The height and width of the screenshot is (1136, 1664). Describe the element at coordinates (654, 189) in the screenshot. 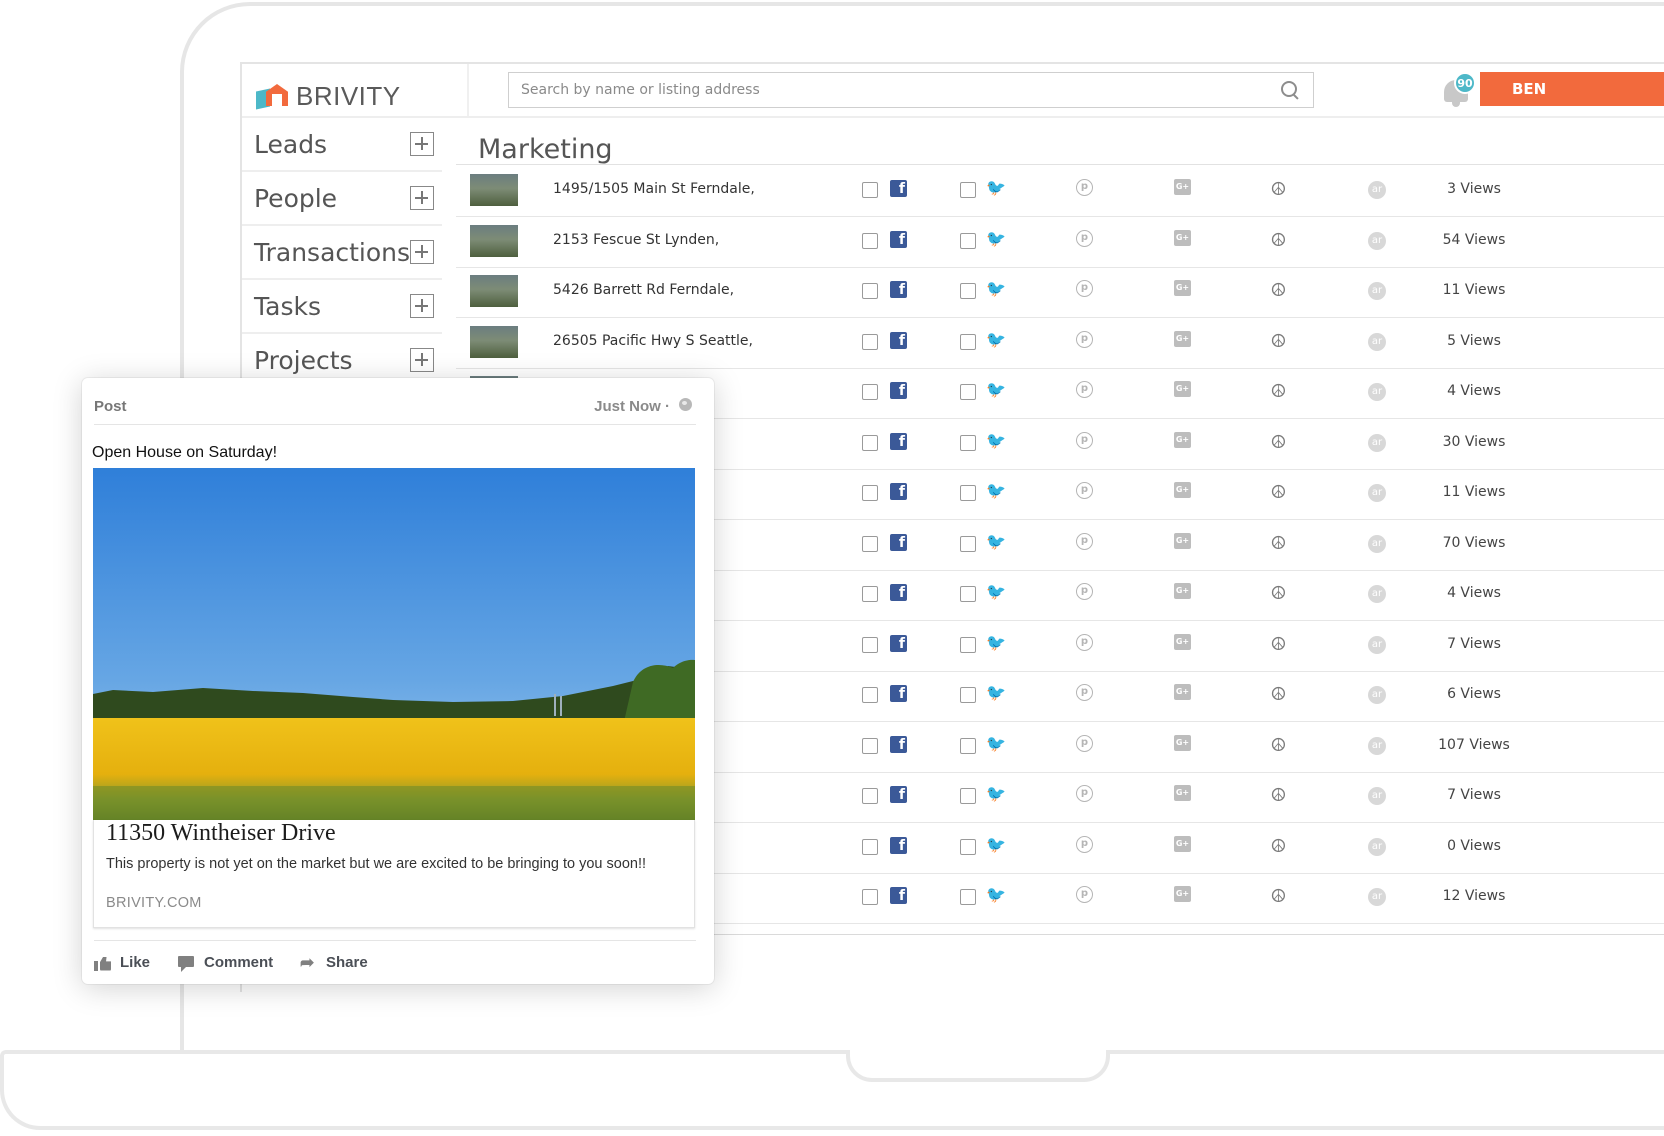

I see `listing-address: 1495/1505 Main St Ferndale,` at that location.